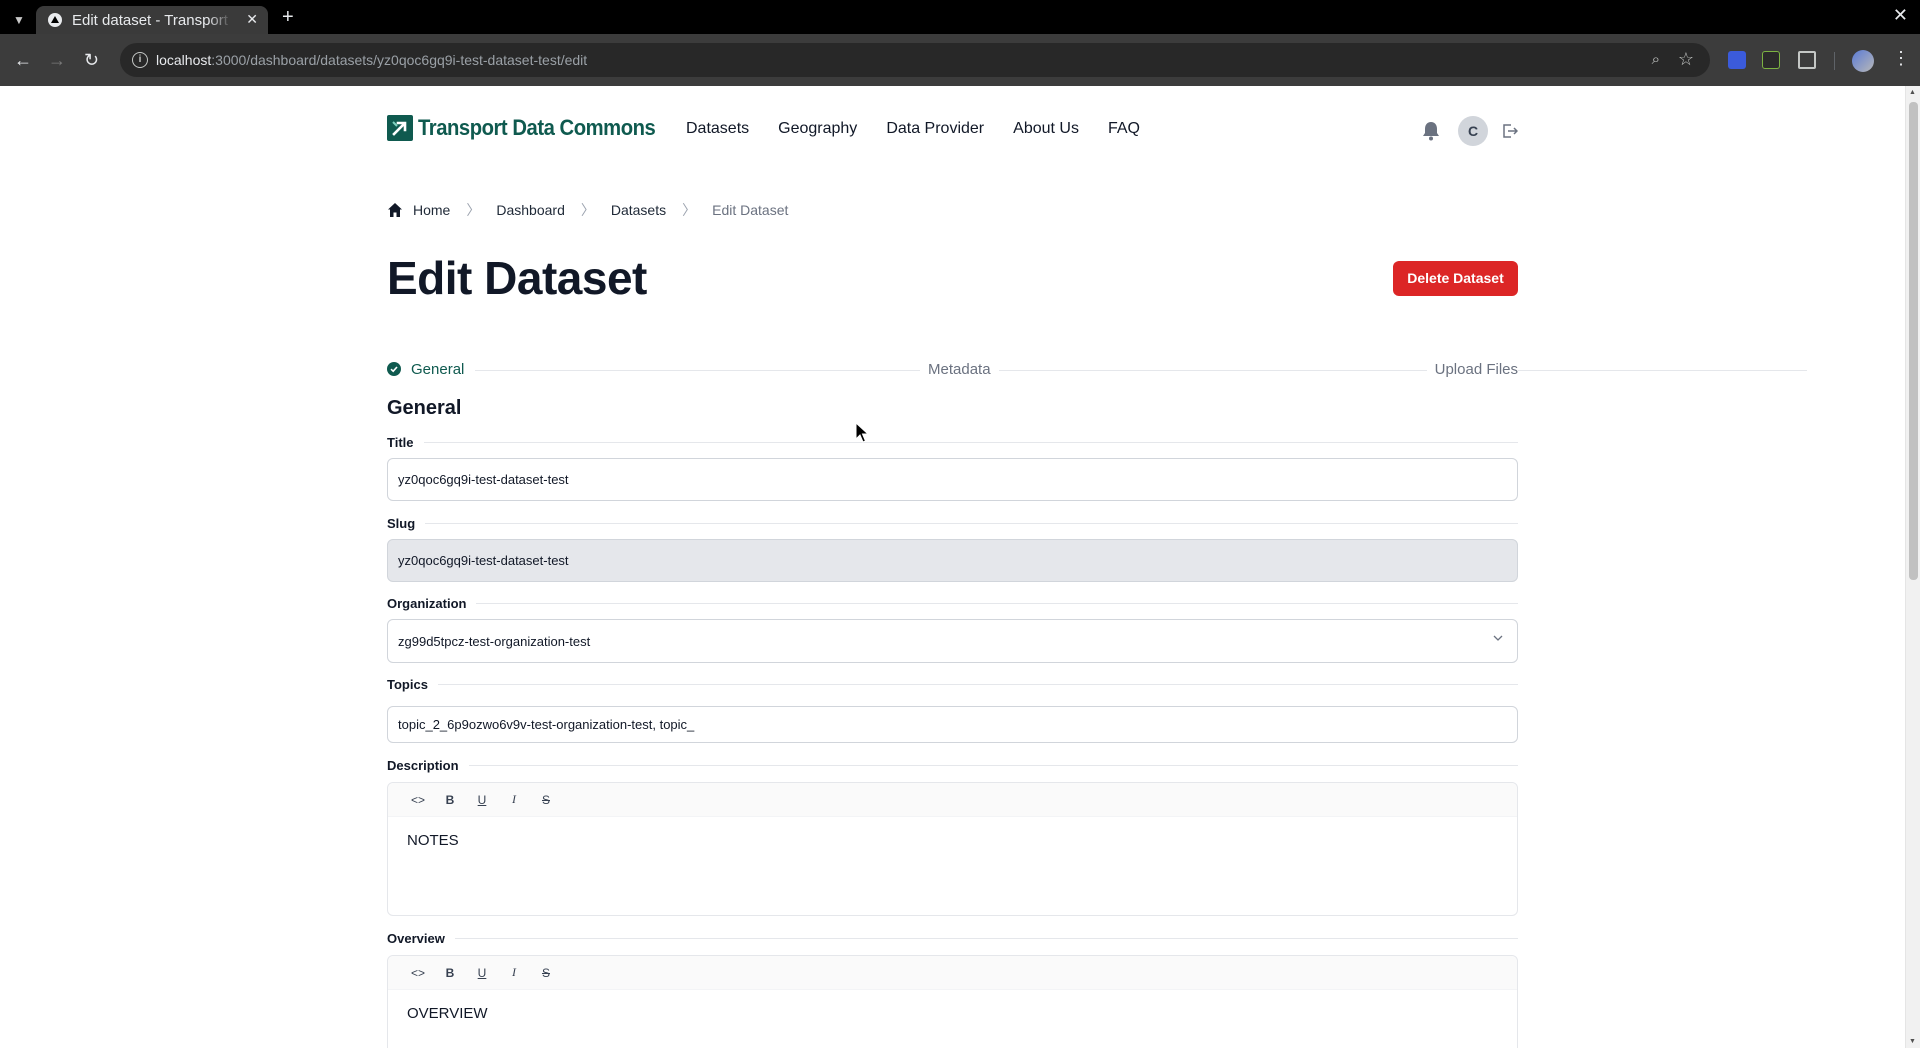 Image resolution: width=1920 pixels, height=1048 pixels. What do you see at coordinates (400, 128) in the screenshot?
I see `logo-mark-icon` at bounding box center [400, 128].